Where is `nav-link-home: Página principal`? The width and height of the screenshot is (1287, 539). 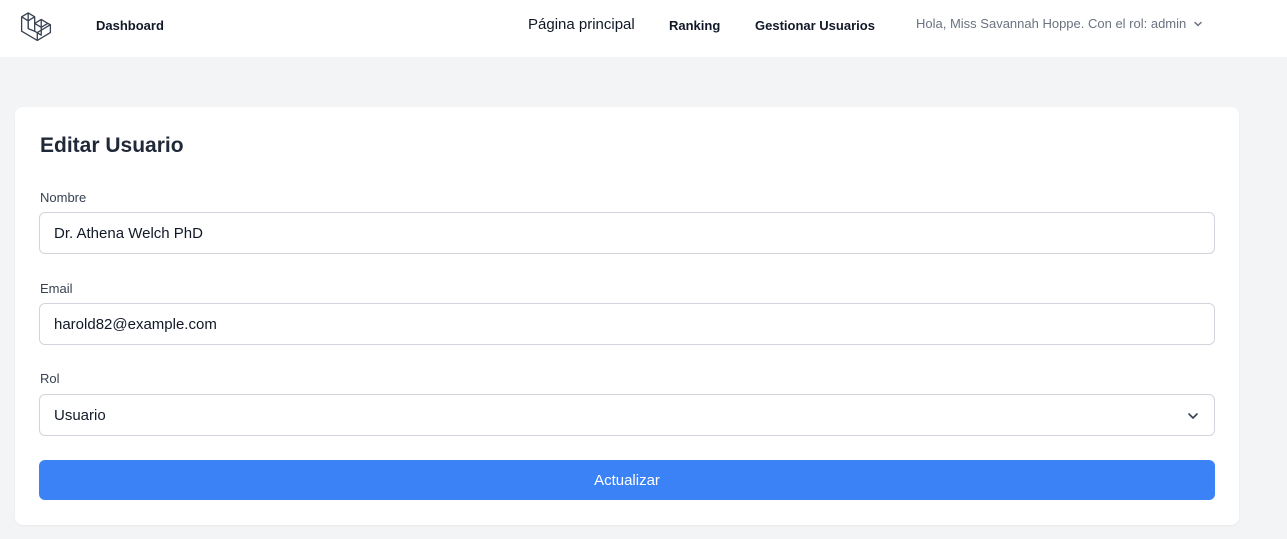
nav-link-home: Página principal is located at coordinates (581, 24).